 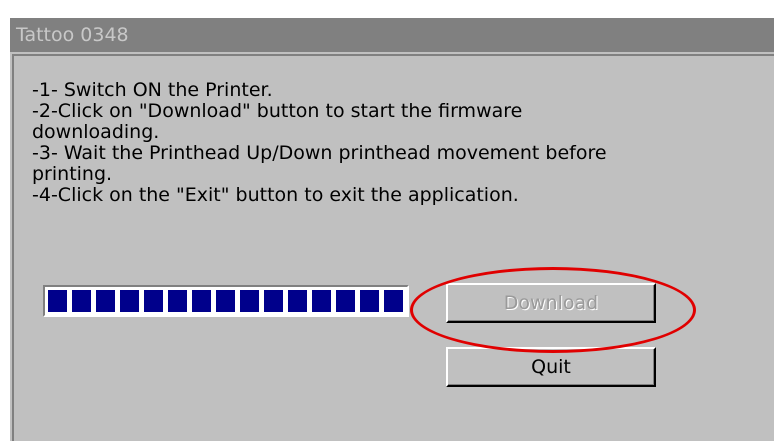 What do you see at coordinates (551, 303) in the screenshot?
I see `download-button: Download` at bounding box center [551, 303].